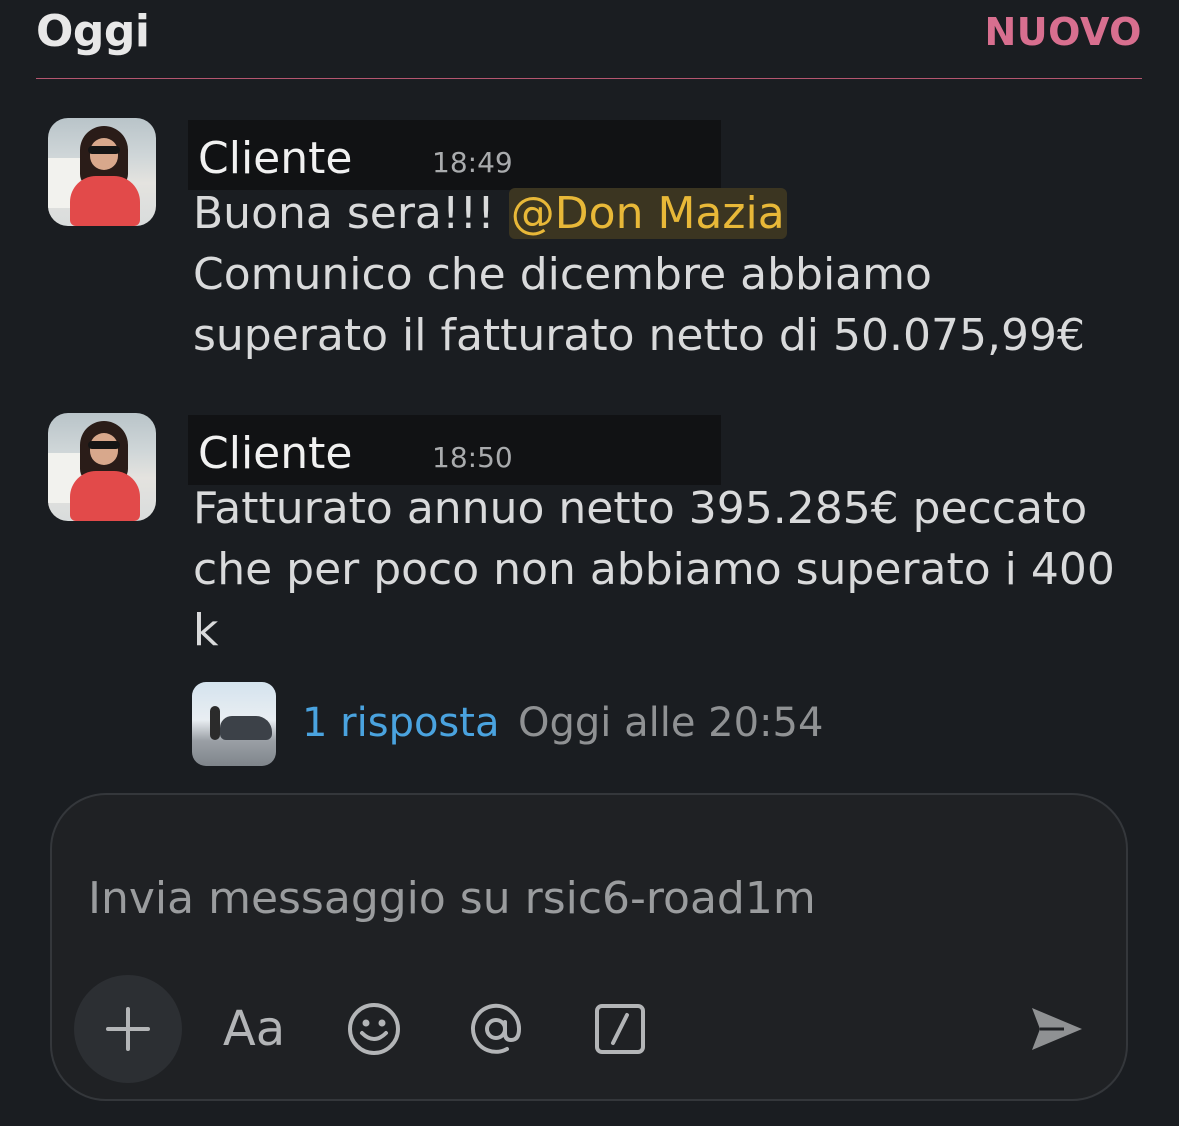 The height and width of the screenshot is (1126, 1179). Describe the element at coordinates (640, 508) in the screenshot. I see `message-text-line: Fatturato annuo netto 395.285€ peccato` at that location.